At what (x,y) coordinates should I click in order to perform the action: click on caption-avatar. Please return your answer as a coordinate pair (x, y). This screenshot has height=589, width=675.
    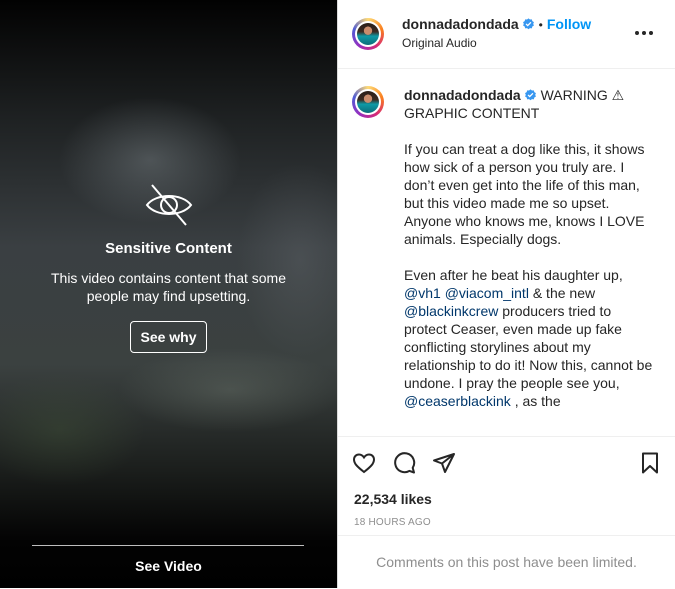
    Looking at the image, I should click on (368, 102).